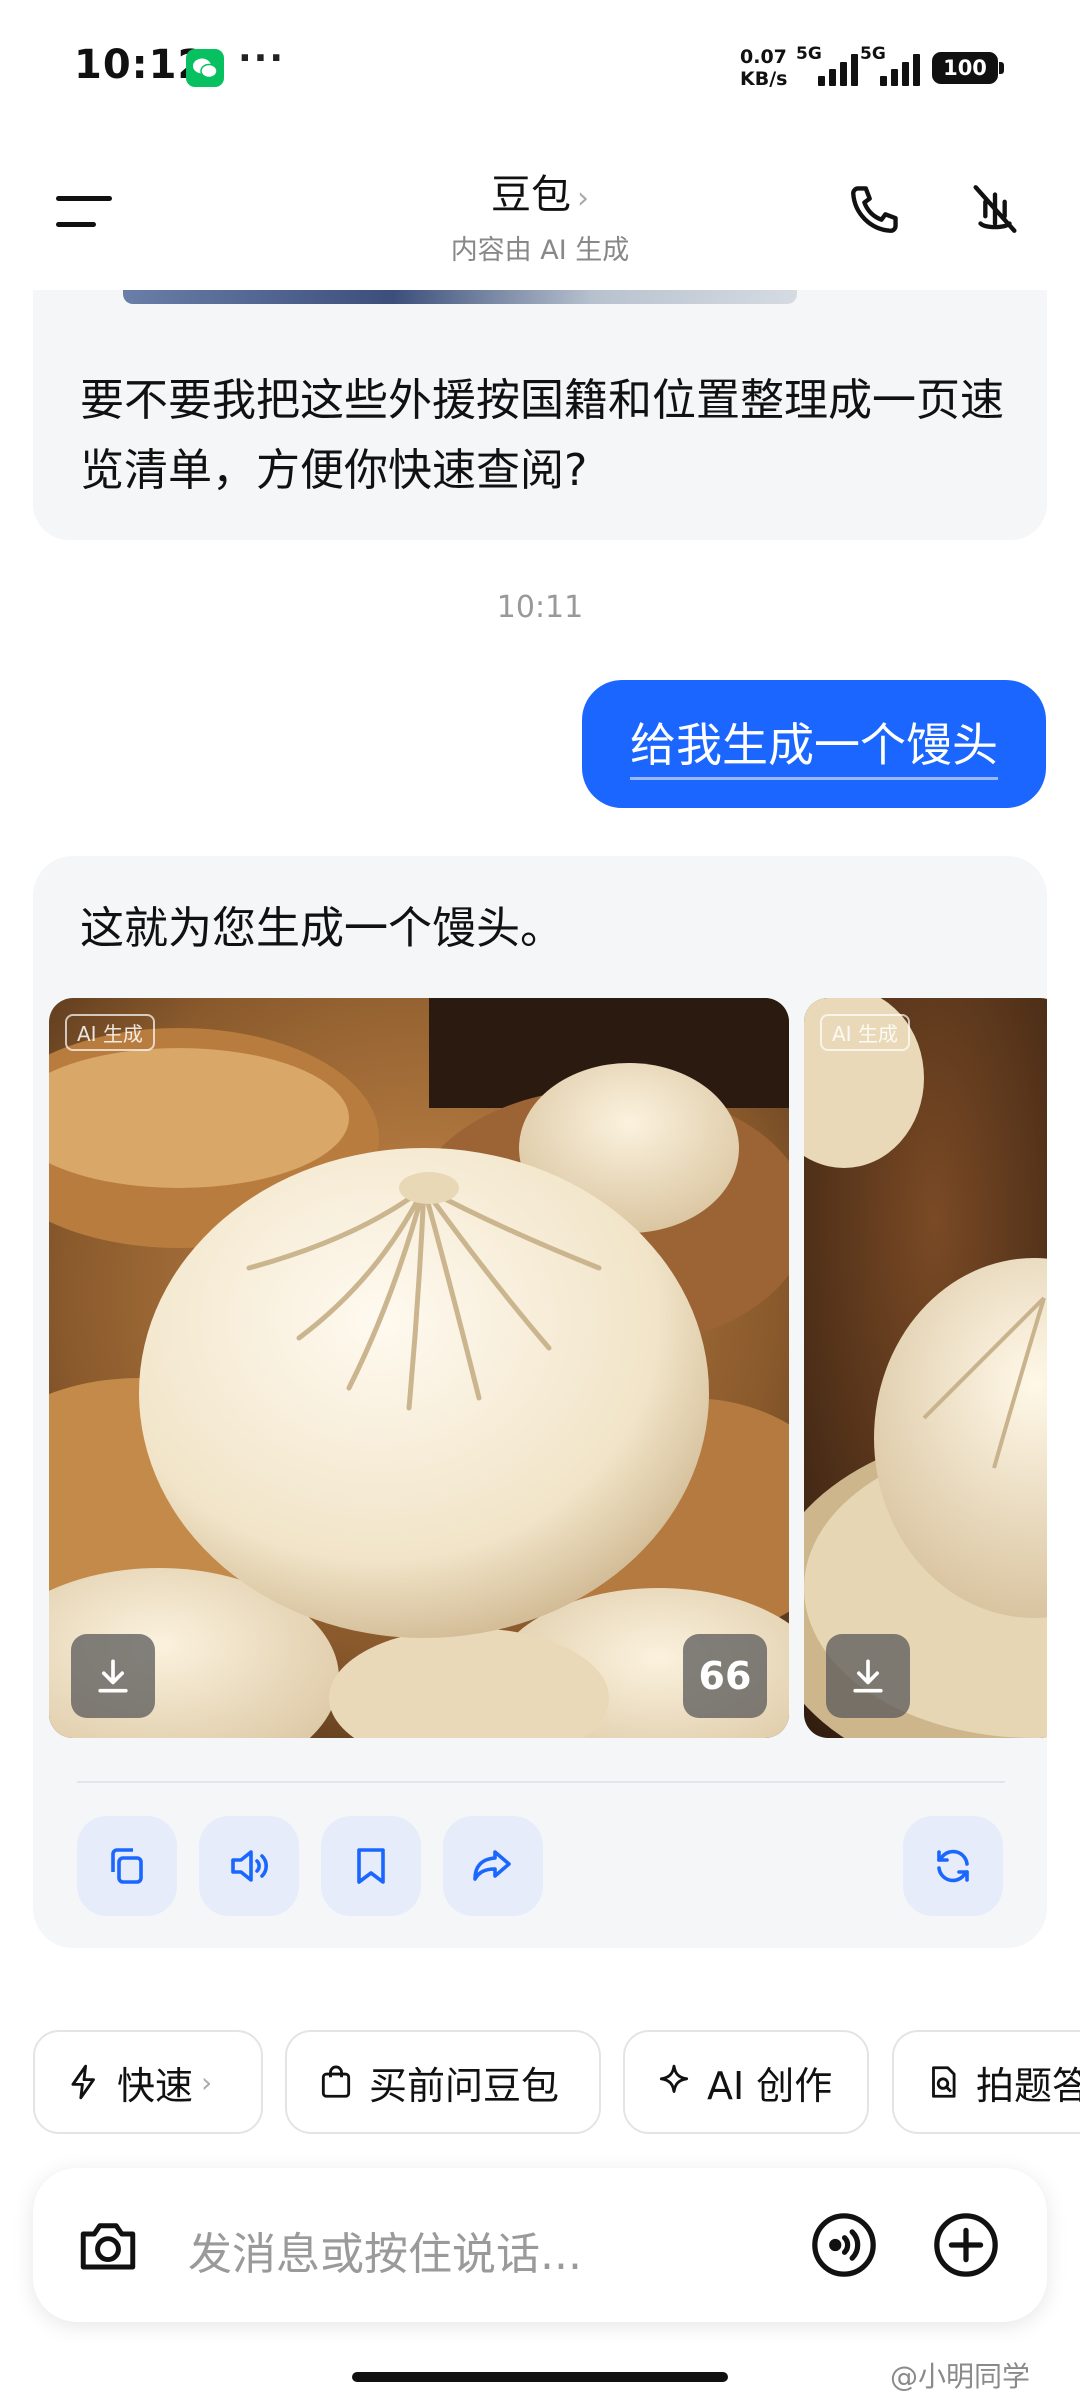 Image resolution: width=1080 pixels, height=2400 pixels. Describe the element at coordinates (83, 2082) in the screenshot. I see `lightning-icon` at that location.